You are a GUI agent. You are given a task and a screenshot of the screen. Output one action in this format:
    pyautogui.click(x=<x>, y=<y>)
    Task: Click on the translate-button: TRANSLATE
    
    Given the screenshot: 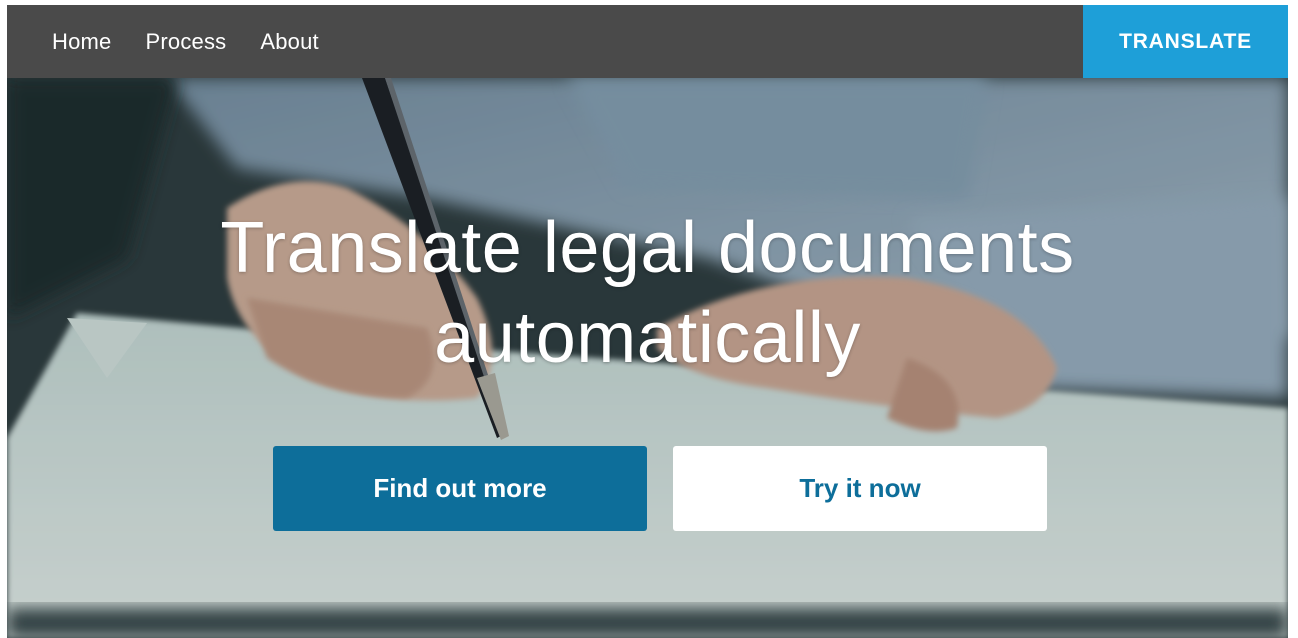 What is the action you would take?
    pyautogui.click(x=1185, y=41)
    